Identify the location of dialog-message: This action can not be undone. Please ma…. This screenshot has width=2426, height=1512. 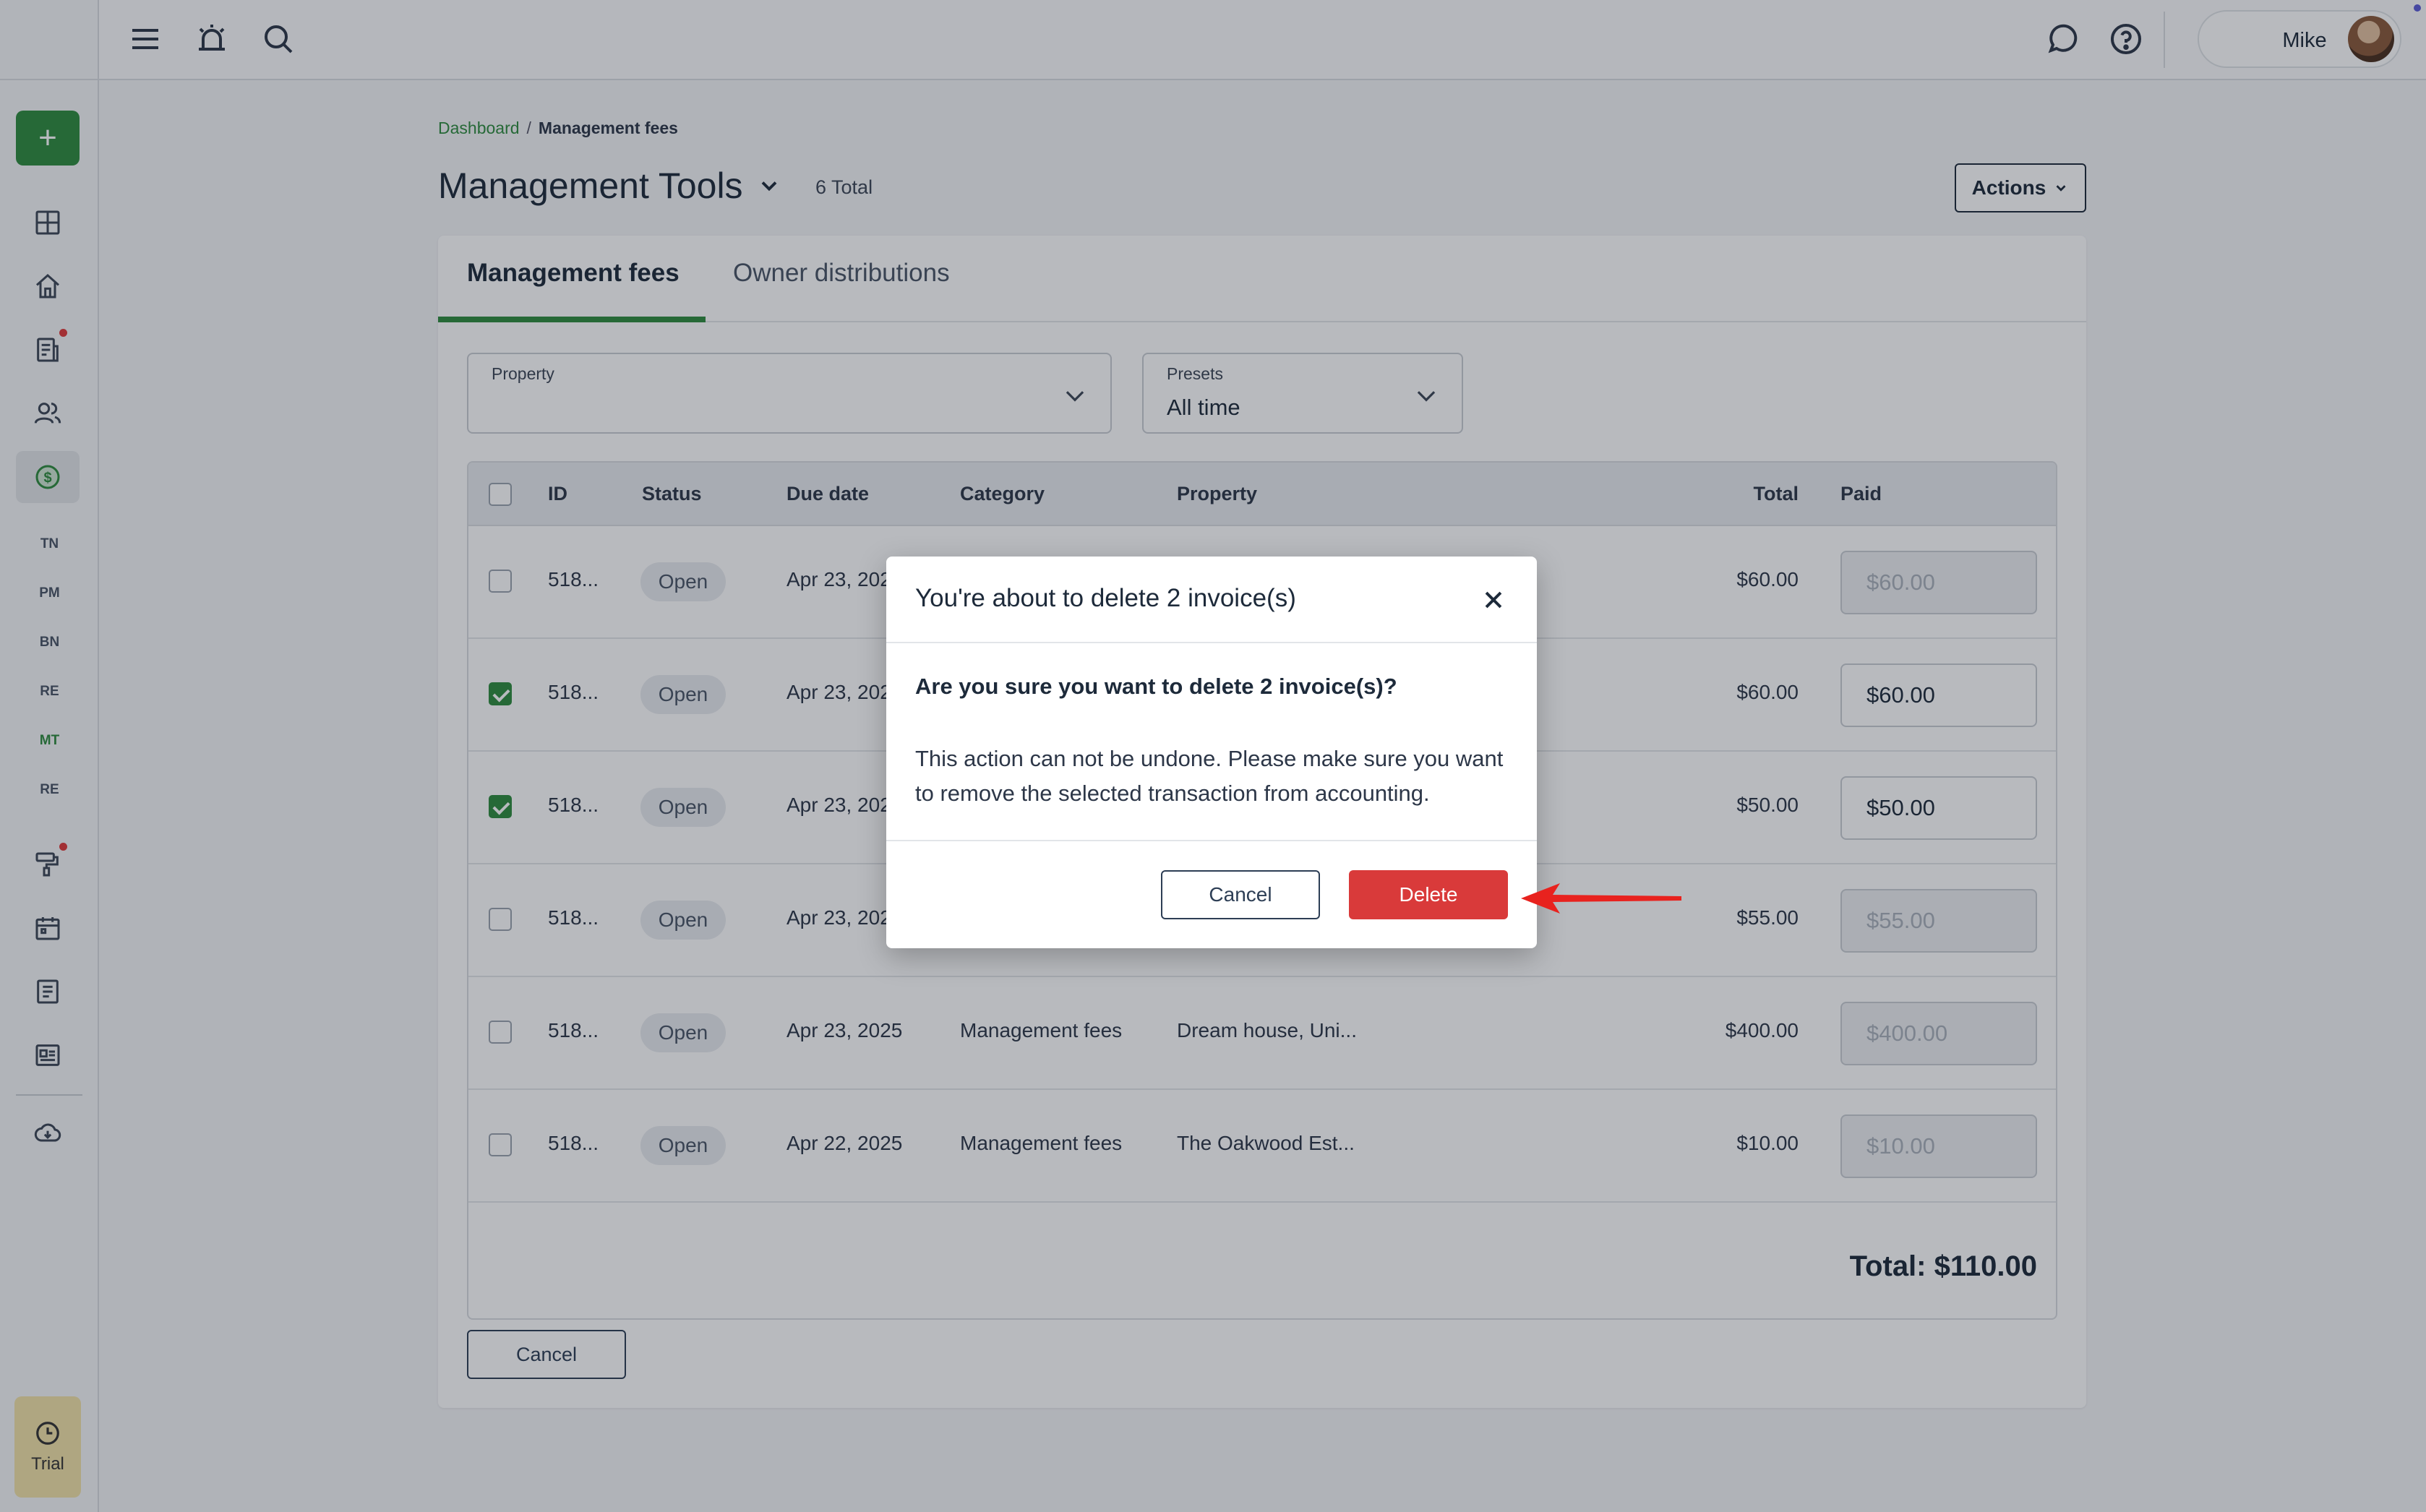
(1209, 776).